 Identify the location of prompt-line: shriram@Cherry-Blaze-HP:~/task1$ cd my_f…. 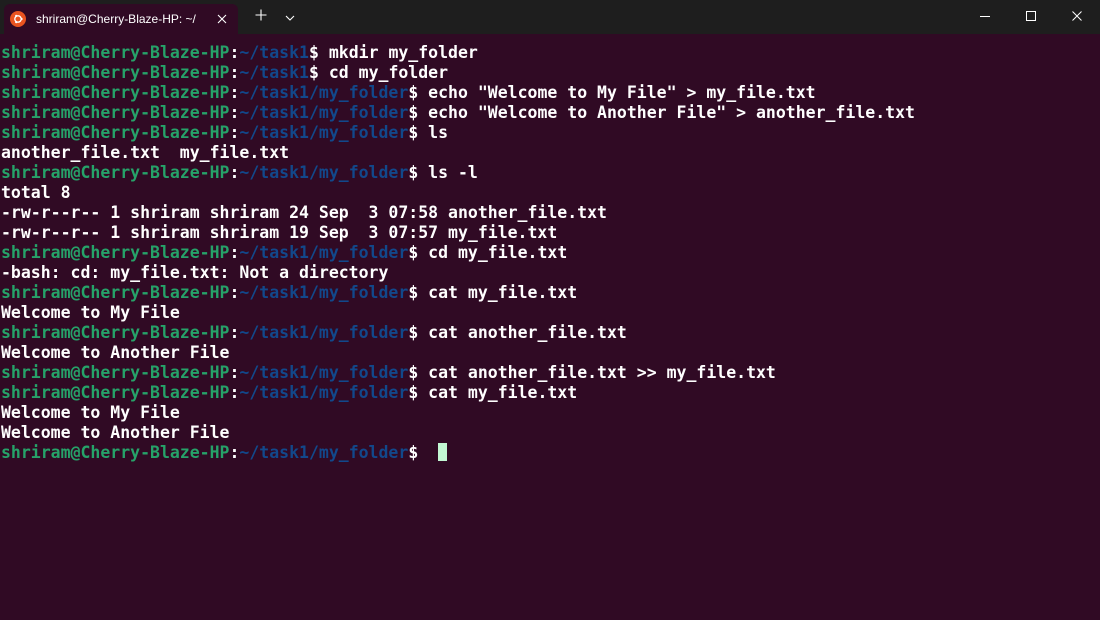
(550, 73).